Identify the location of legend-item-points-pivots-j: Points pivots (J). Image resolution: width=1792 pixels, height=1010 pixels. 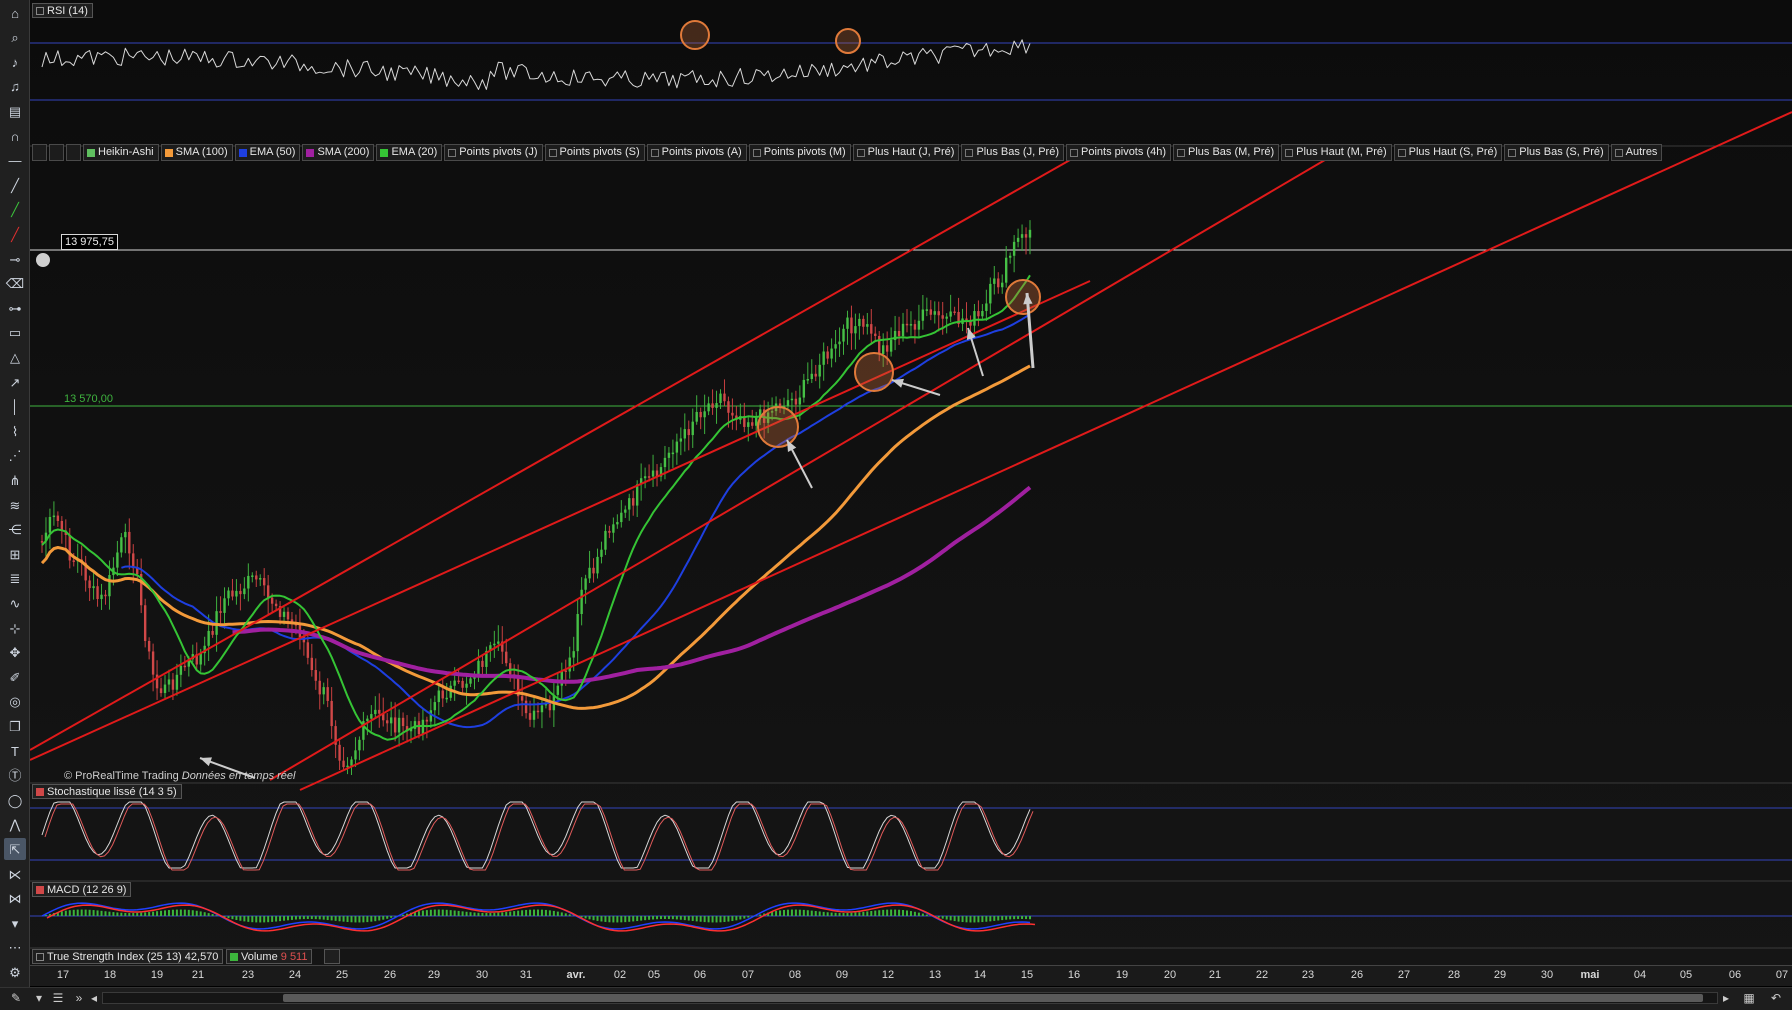
(493, 152).